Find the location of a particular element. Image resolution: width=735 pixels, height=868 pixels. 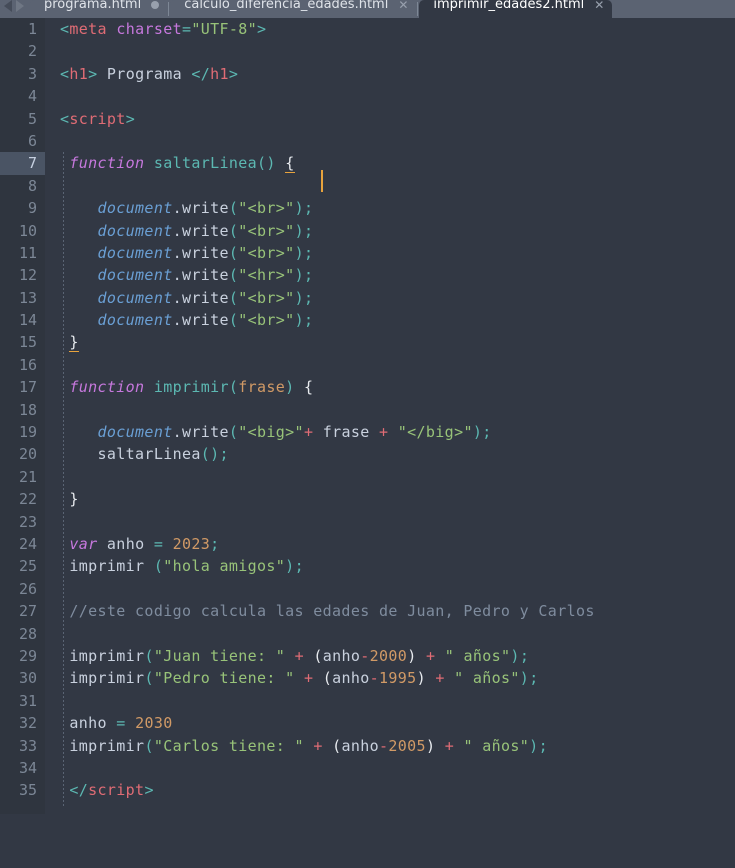

code-line: 14 document.write("<br>"); is located at coordinates (367, 320).